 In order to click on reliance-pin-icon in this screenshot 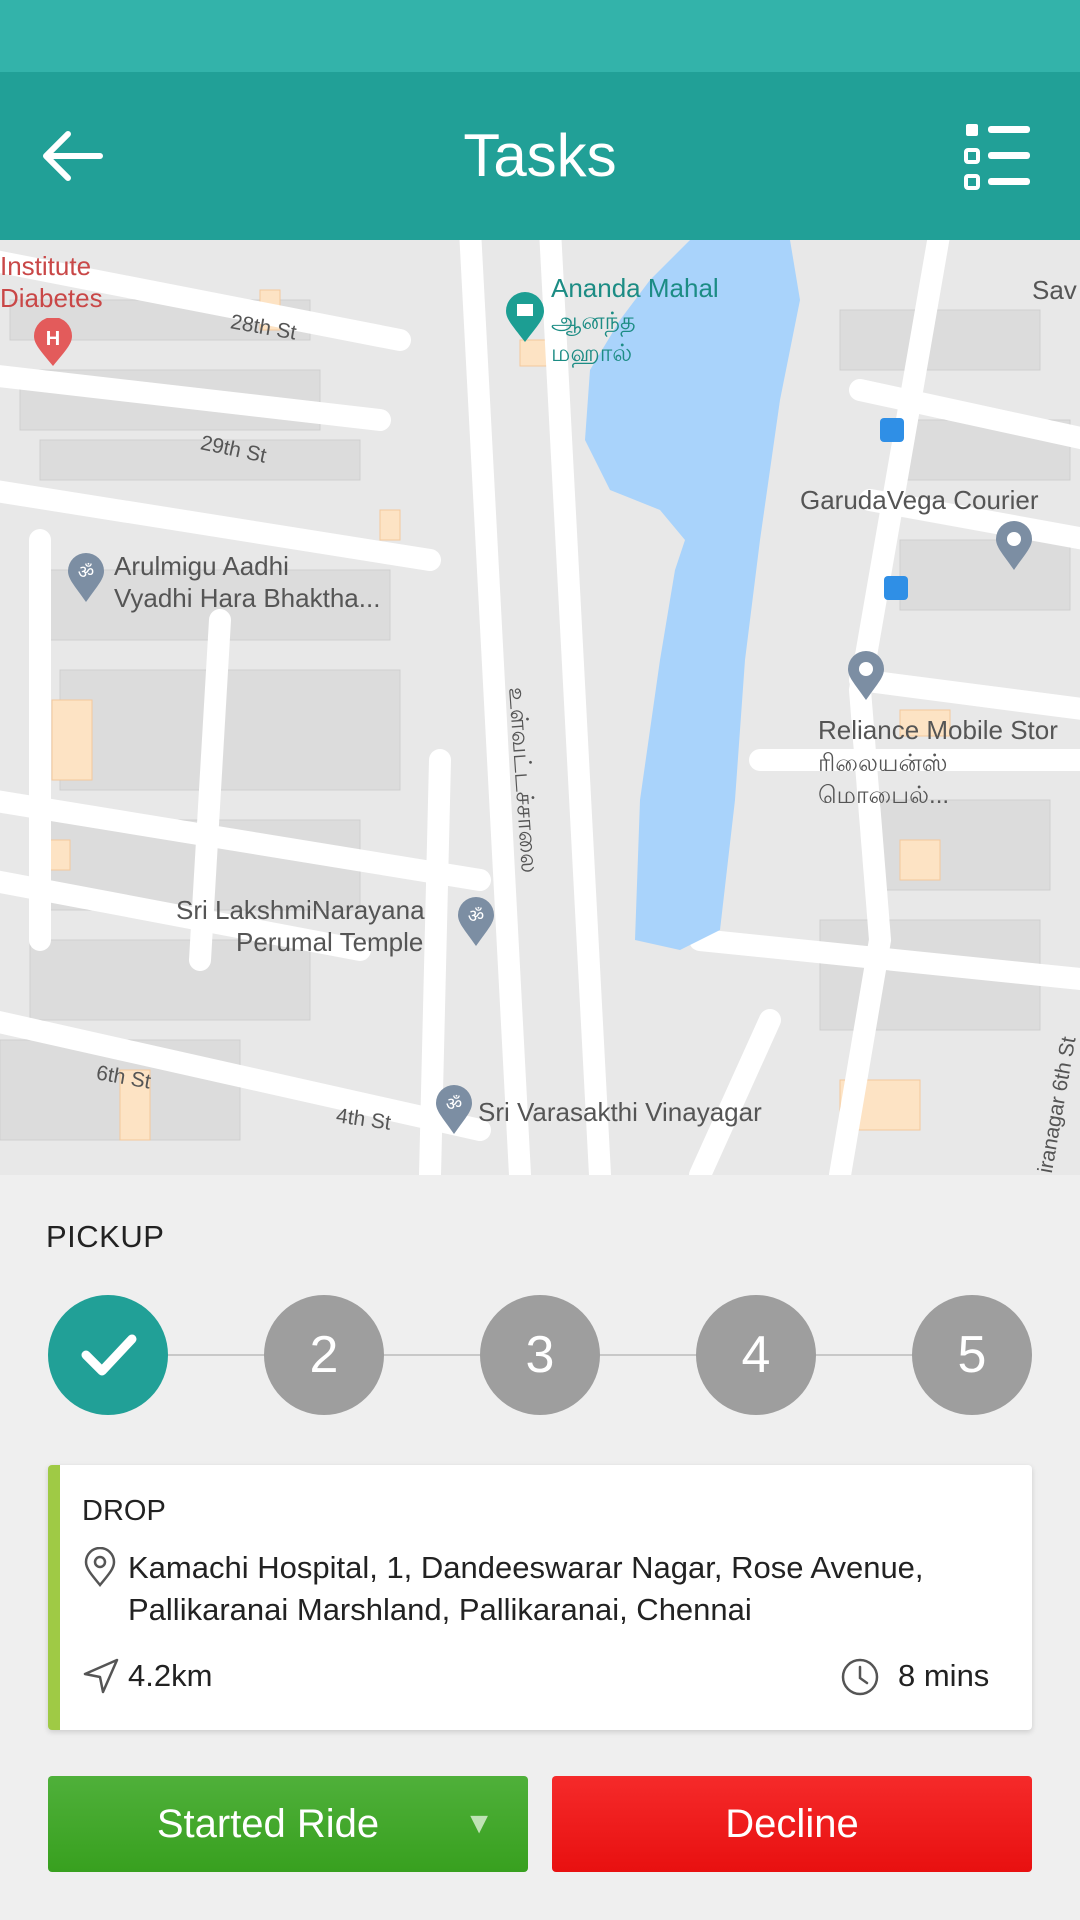, I will do `click(866, 676)`.